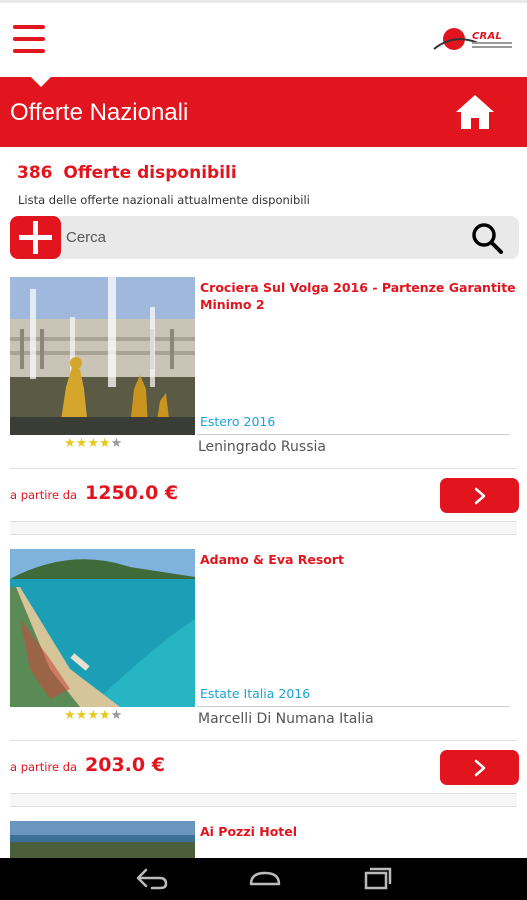  Describe the element at coordinates (262, 447) in the screenshot. I see `offer-location: Leningrado Russia` at that location.